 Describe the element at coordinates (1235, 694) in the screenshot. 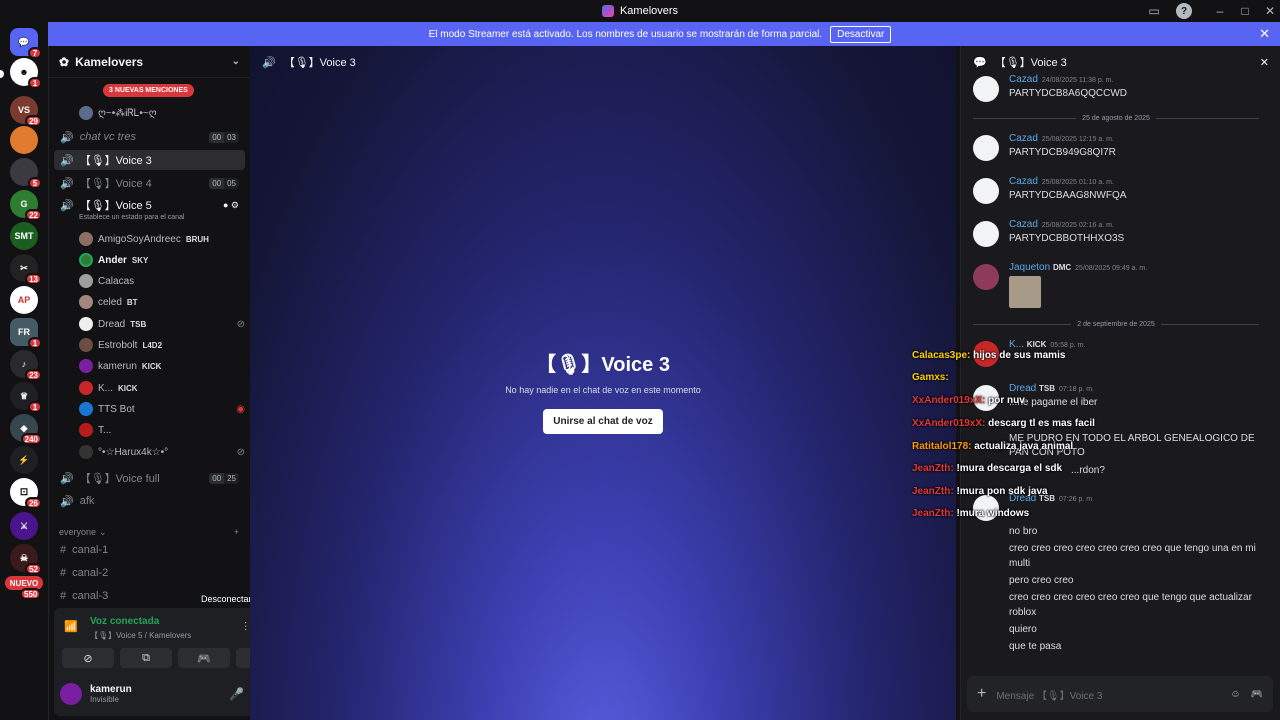

I see `emoji-icon: ☺` at that location.